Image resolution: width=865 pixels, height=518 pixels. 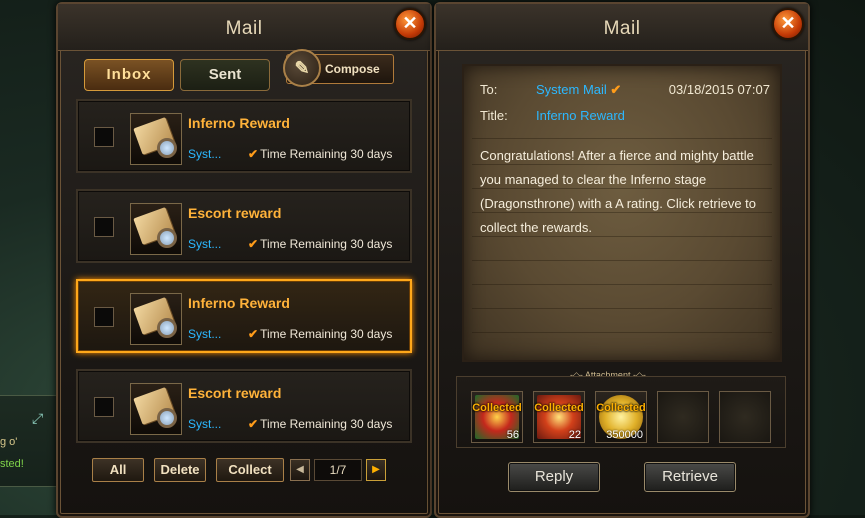 I want to click on chat-line: g o', so click(x=9, y=442).